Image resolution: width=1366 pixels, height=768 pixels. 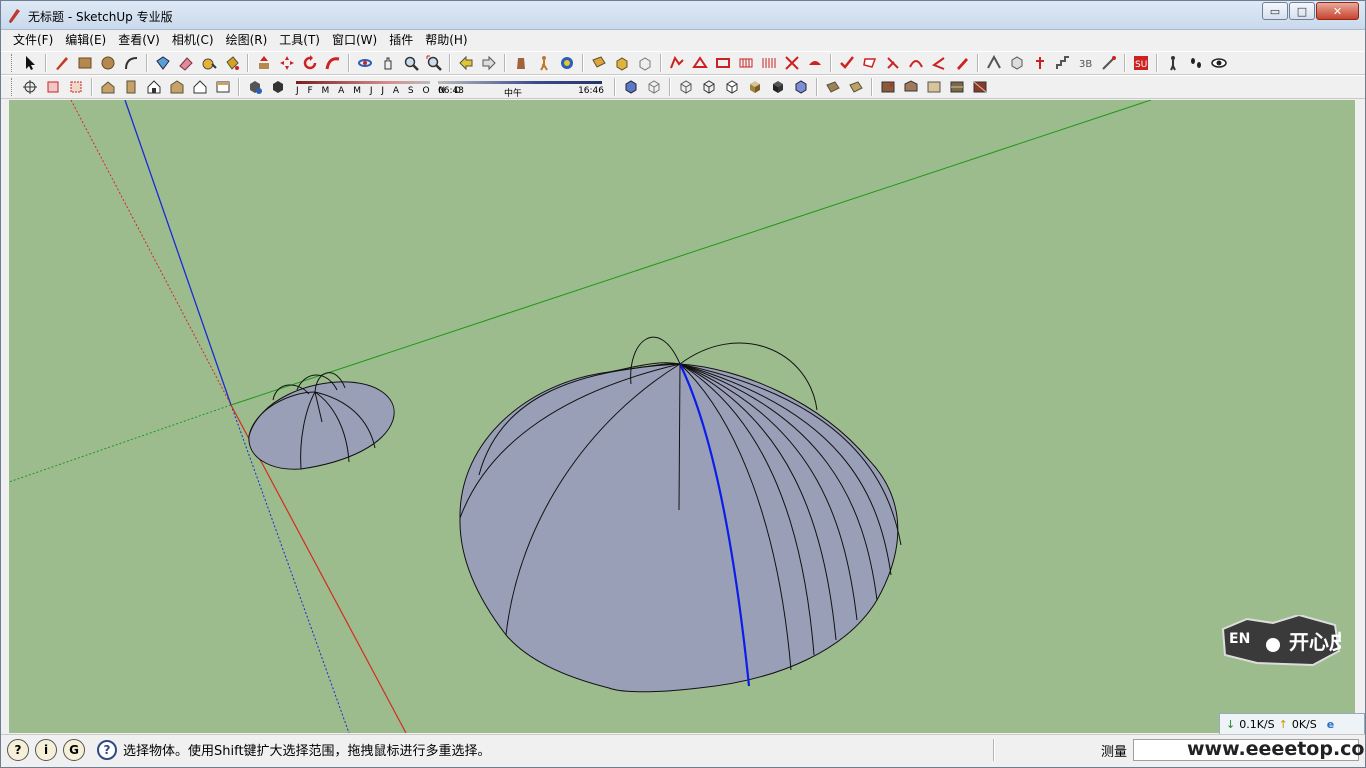 What do you see at coordinates (489, 63) in the screenshot?
I see `next-view-tool` at bounding box center [489, 63].